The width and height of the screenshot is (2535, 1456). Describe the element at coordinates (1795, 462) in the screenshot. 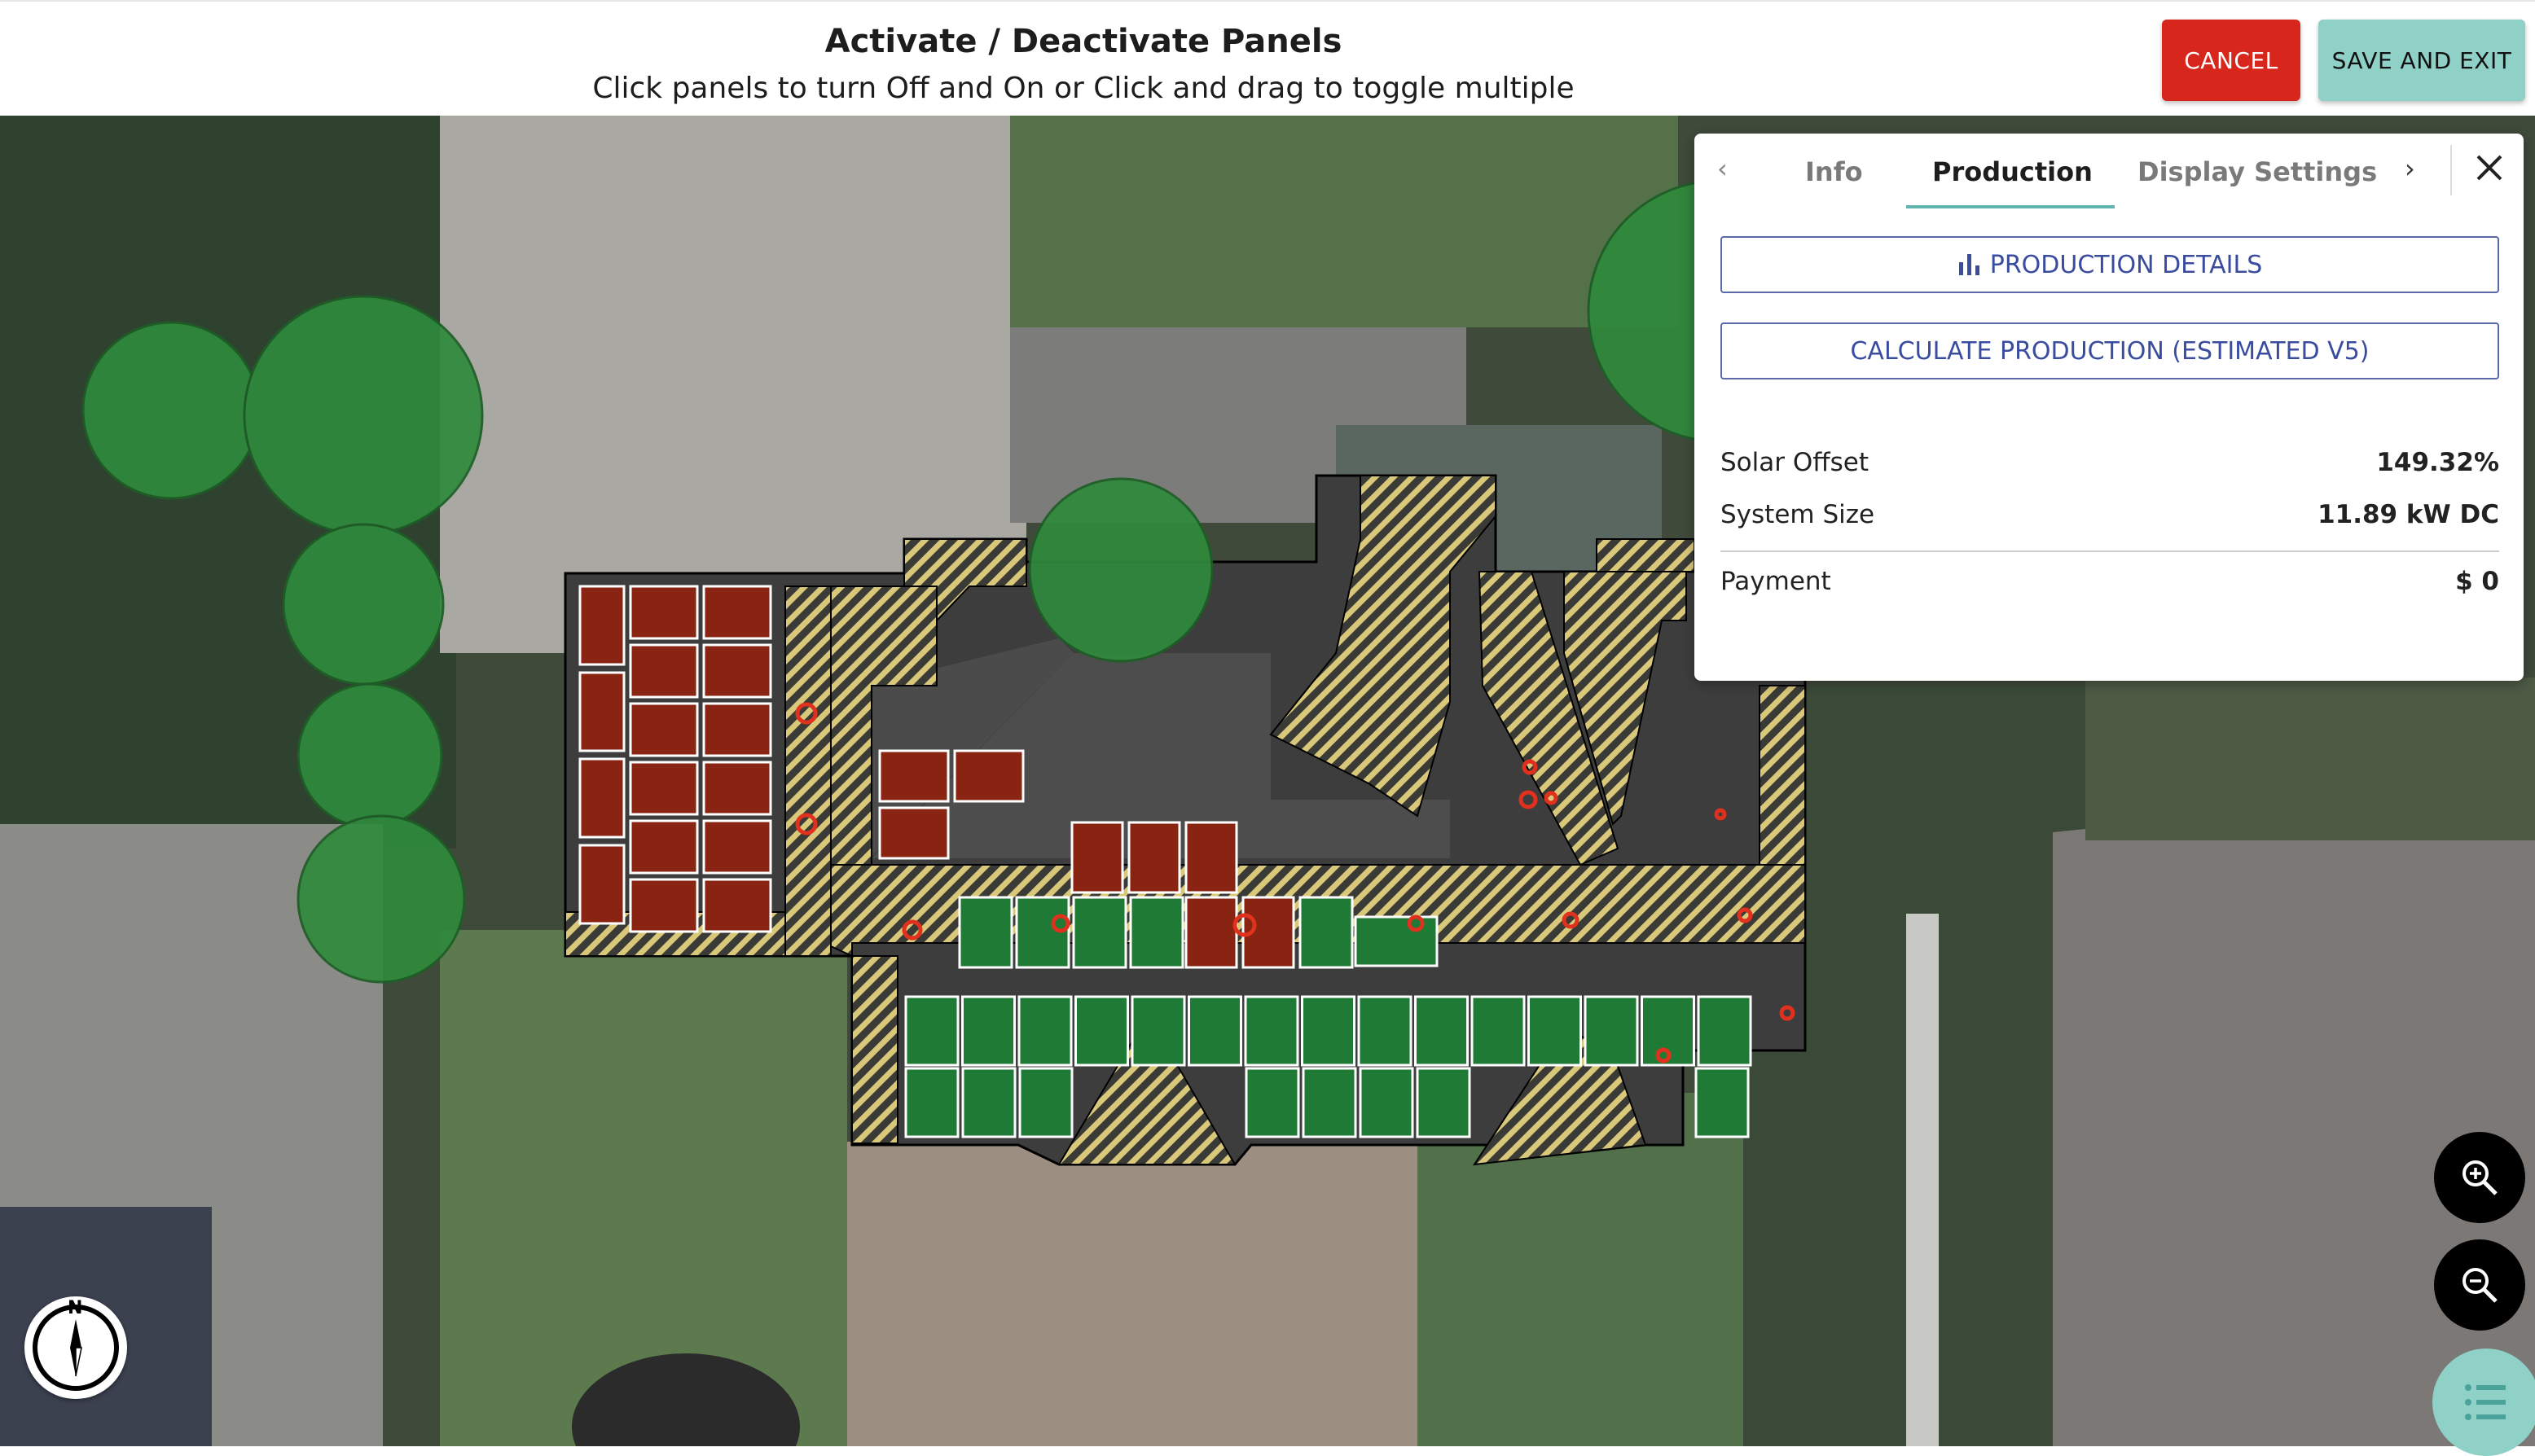

I see `solar-offset-label: Solar Offset` at that location.